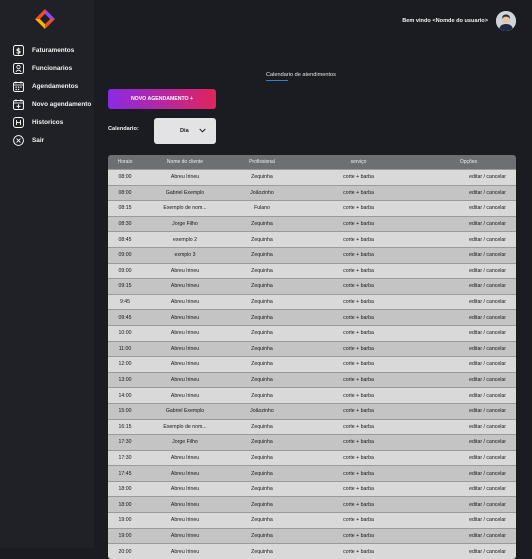 This screenshot has width=532, height=559. Describe the element at coordinates (125, 270) in the screenshot. I see `cell-horario: 09:00` at that location.